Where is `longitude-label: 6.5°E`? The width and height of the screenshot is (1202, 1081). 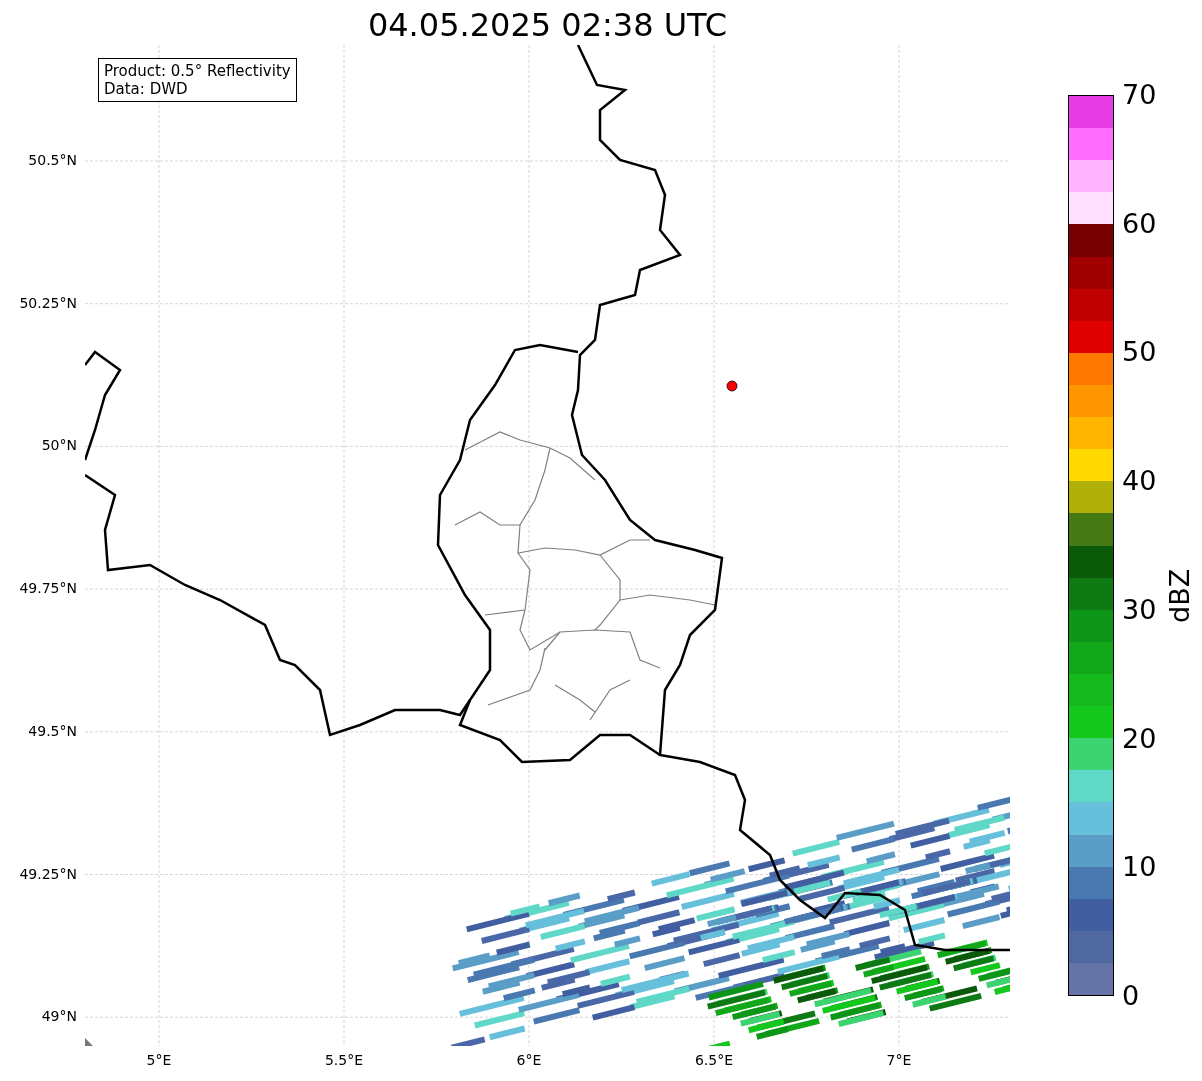
longitude-label: 6.5°E is located at coordinates (714, 1060).